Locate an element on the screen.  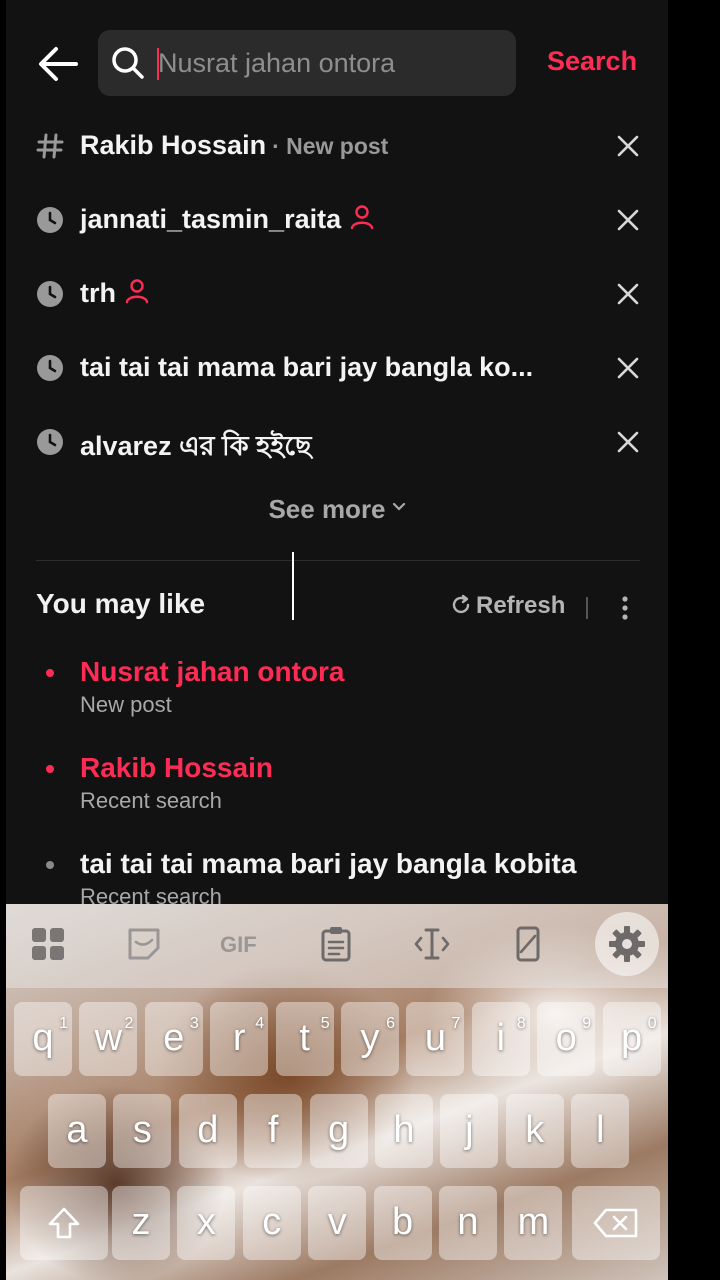
suggestion-title: Rakib Hossain is located at coordinates (176, 767).